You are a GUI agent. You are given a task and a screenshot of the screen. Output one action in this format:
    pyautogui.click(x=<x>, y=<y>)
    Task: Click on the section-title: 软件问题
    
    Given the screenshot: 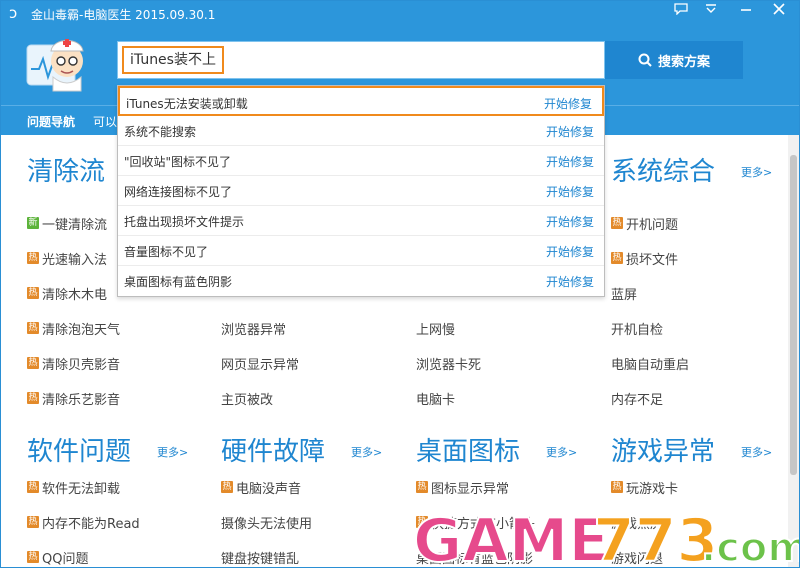 What is the action you would take?
    pyautogui.click(x=79, y=452)
    